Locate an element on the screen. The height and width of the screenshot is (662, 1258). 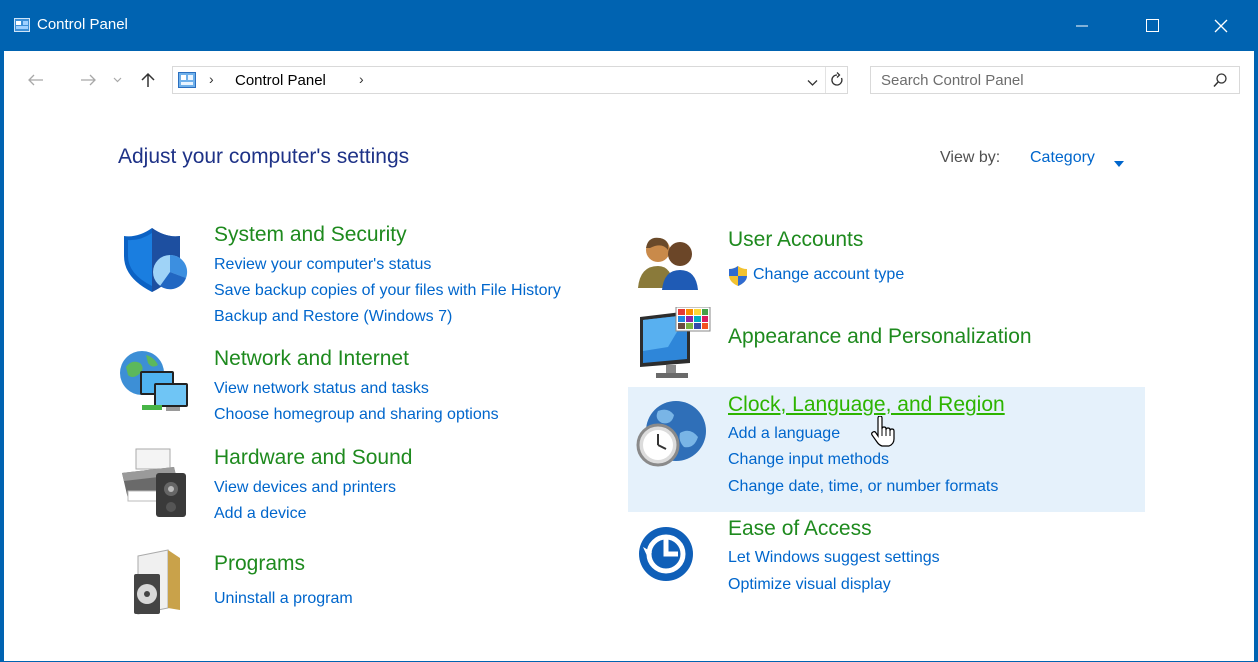
divider is located at coordinates (825, 80).